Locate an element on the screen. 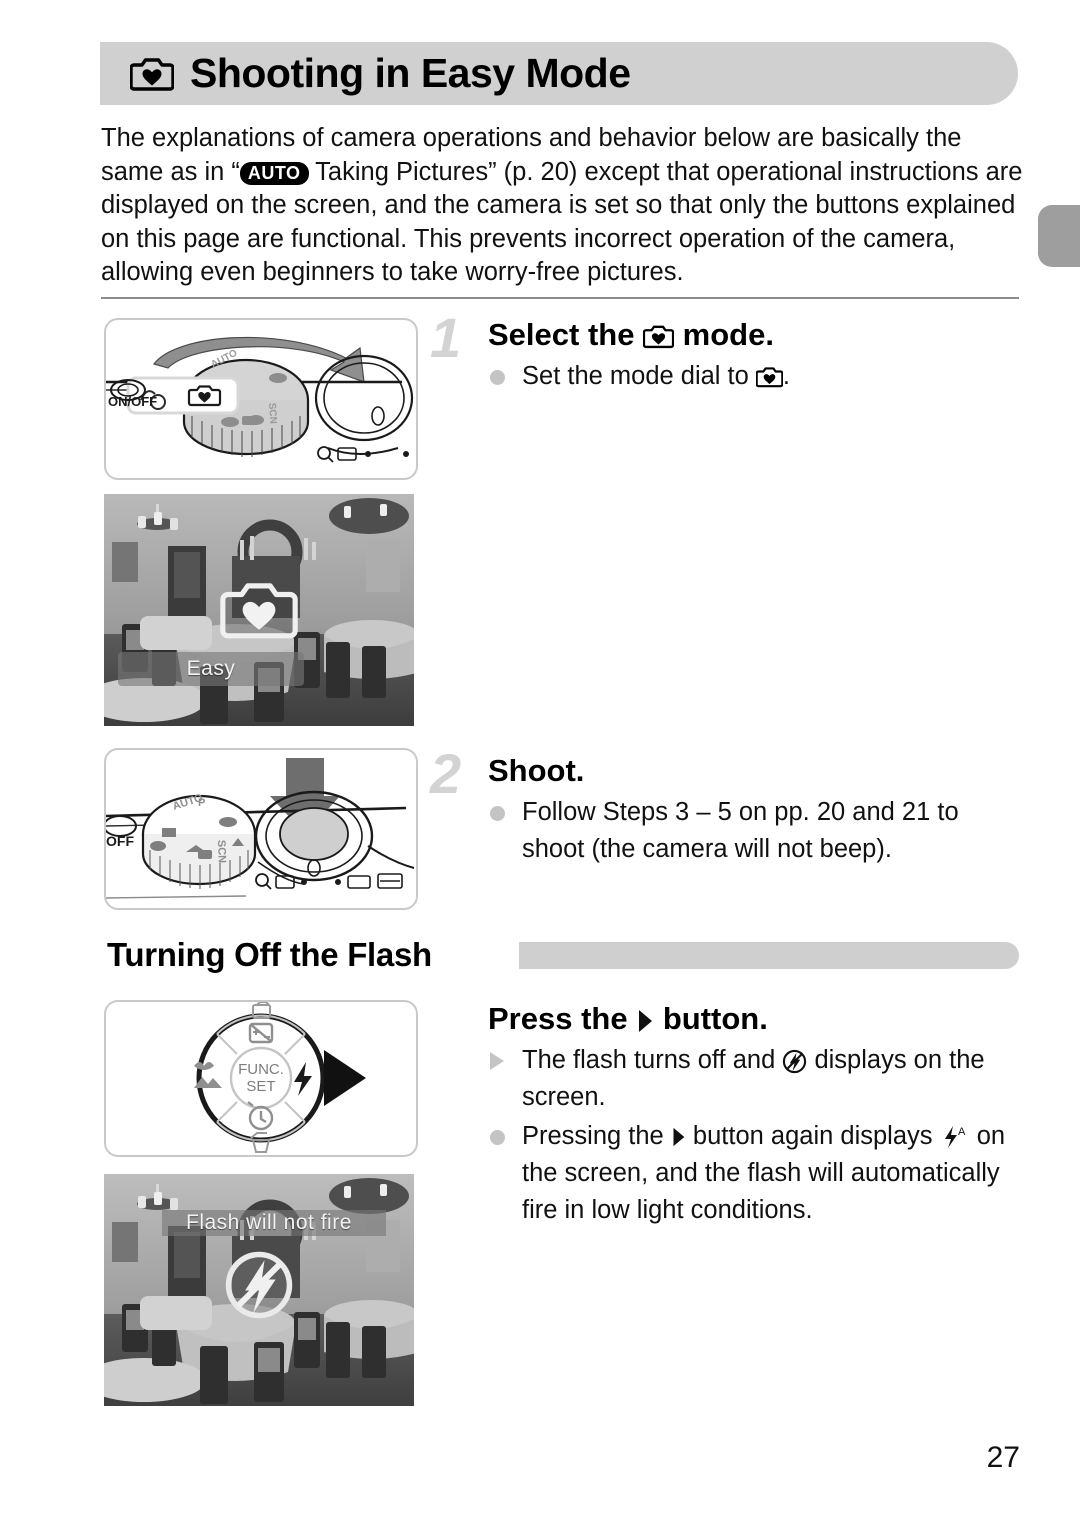 Image resolution: width=1080 pixels, height=1521 pixels. flash-instruction-heading: Press the button. is located at coordinates (749, 1019).